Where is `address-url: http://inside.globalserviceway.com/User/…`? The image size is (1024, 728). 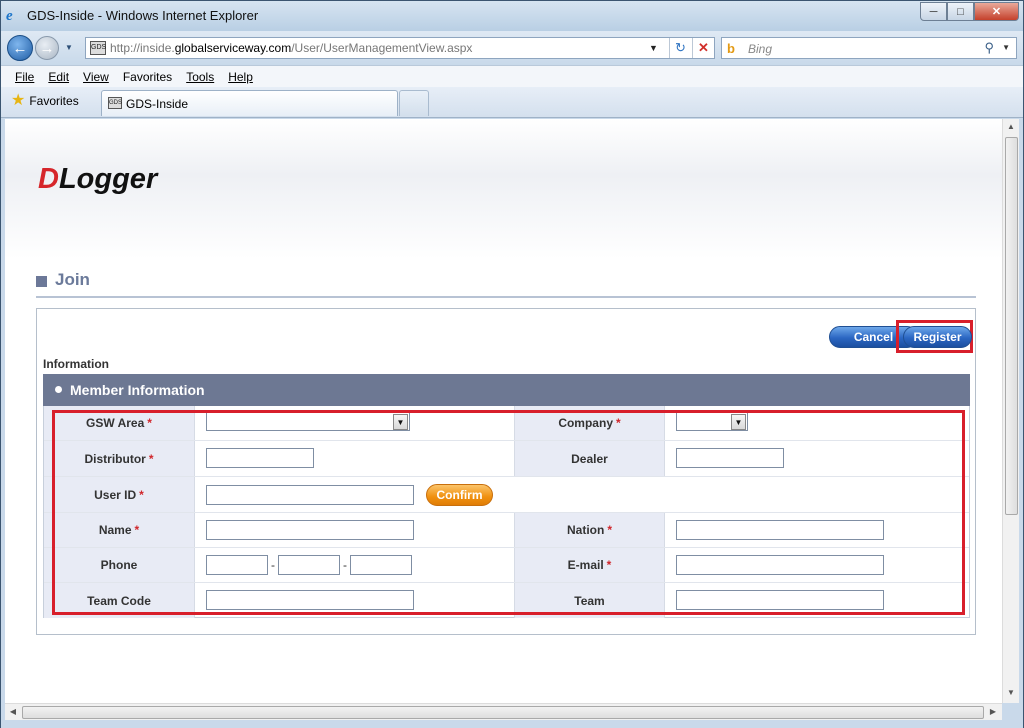
address-url: http://inside.globalserviceway.com/User/… is located at coordinates (291, 48).